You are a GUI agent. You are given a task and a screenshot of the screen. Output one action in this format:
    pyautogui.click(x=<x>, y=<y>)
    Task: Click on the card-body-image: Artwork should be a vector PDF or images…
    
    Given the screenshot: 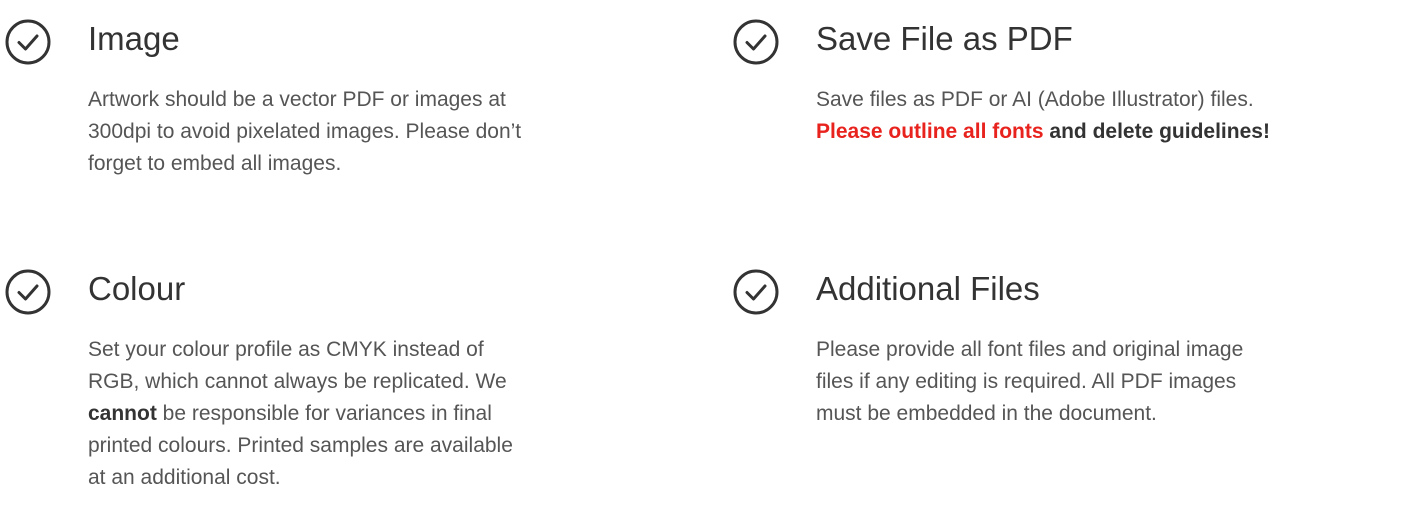 What is the action you would take?
    pyautogui.click(x=368, y=132)
    